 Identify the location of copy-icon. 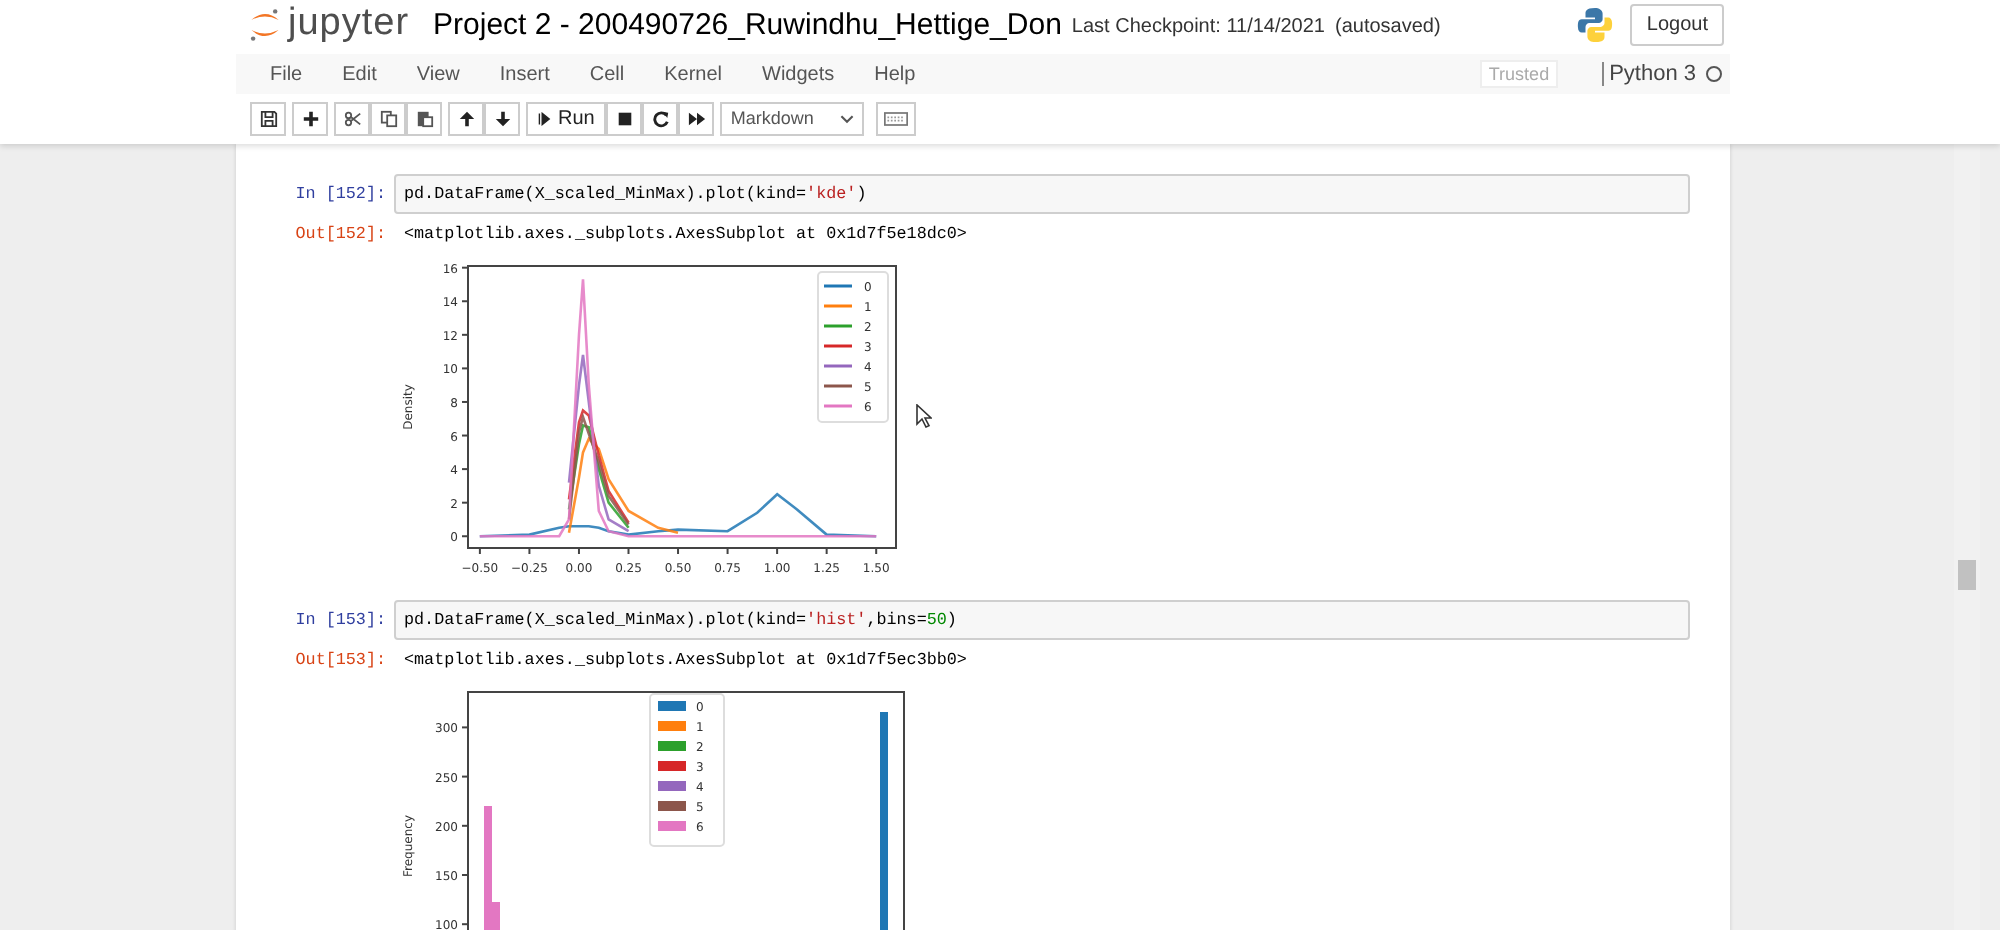
(388, 118).